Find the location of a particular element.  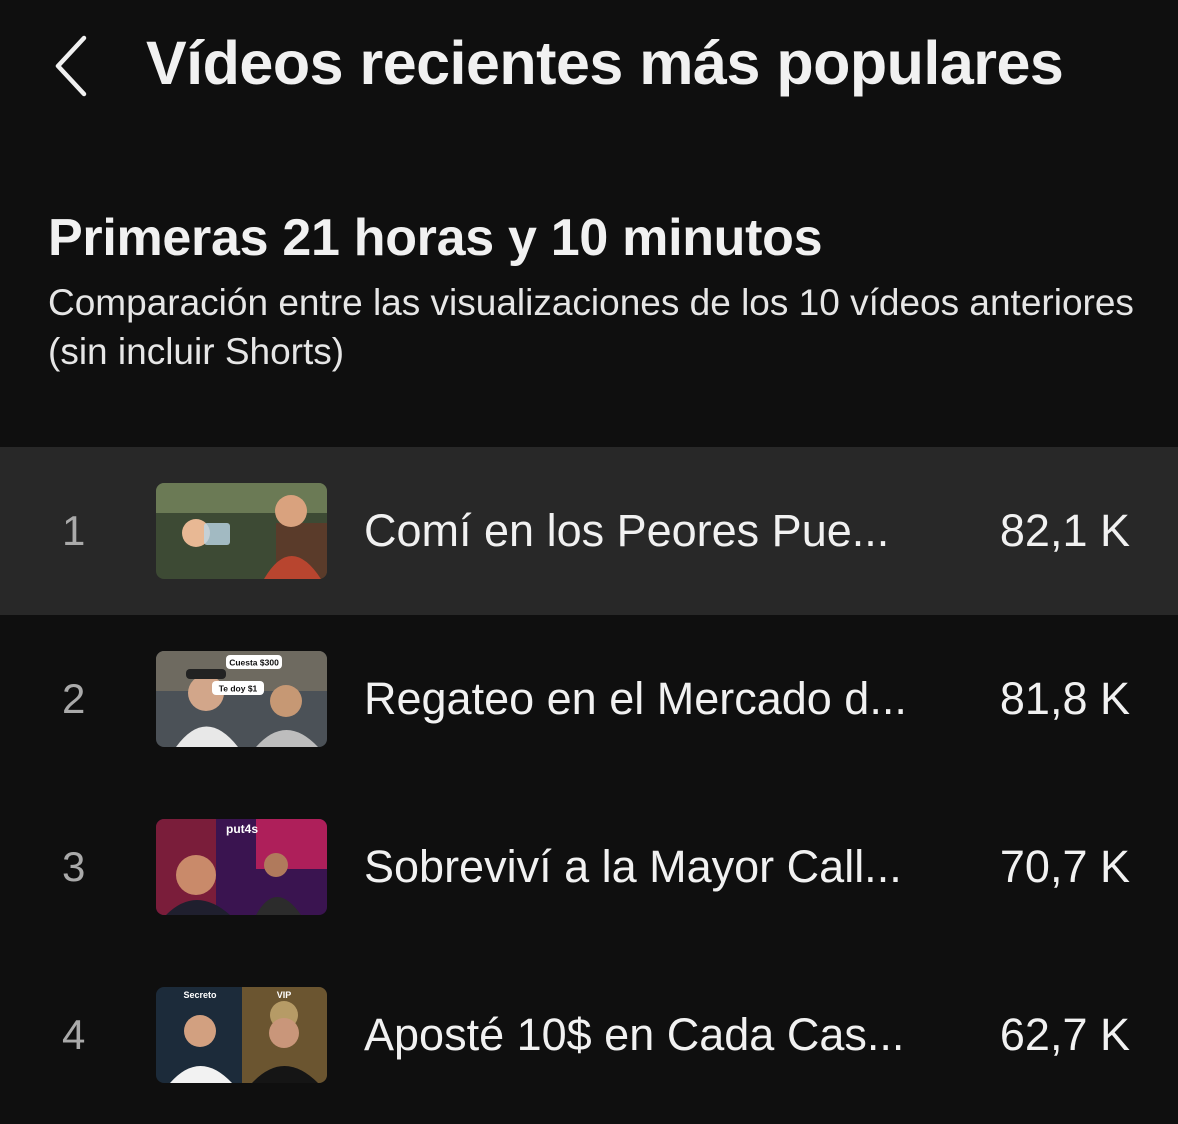

video-thumbnail: Cuesta $300 Te doy $1 is located at coordinates (241, 699).